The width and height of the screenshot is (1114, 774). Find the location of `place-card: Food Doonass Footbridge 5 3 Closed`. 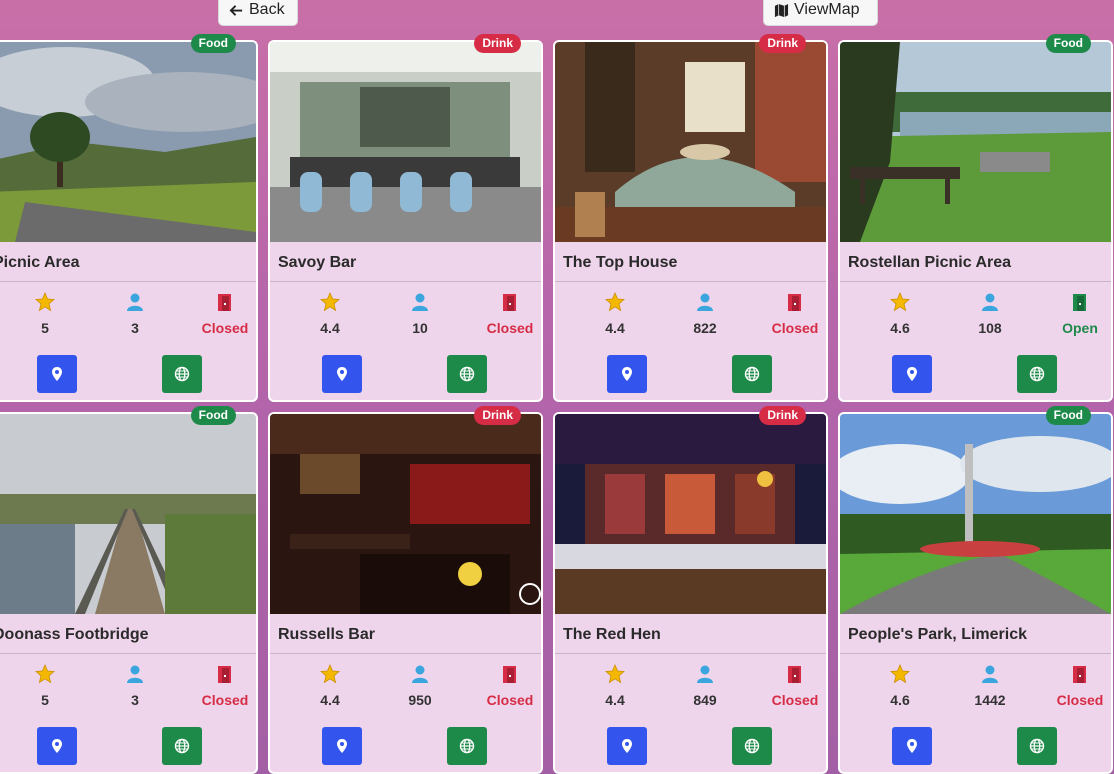

place-card: Food Doonass Footbridge 5 3 Closed is located at coordinates (129, 590).